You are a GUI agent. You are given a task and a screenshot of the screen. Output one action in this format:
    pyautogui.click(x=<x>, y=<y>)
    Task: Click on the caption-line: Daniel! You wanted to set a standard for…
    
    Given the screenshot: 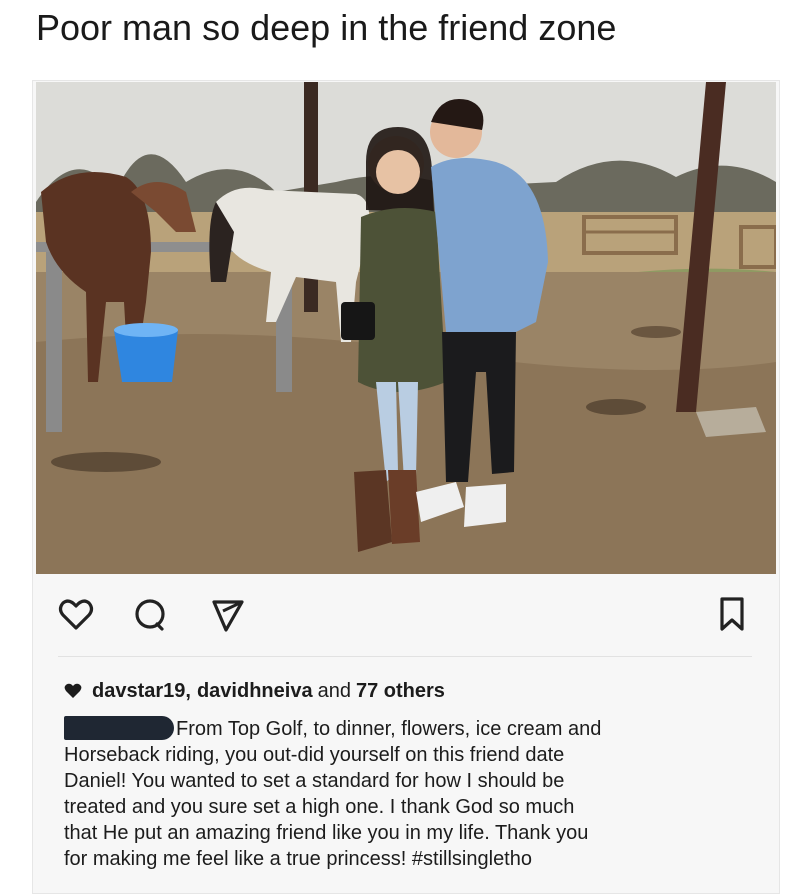 What is the action you would take?
    pyautogui.click(x=314, y=781)
    